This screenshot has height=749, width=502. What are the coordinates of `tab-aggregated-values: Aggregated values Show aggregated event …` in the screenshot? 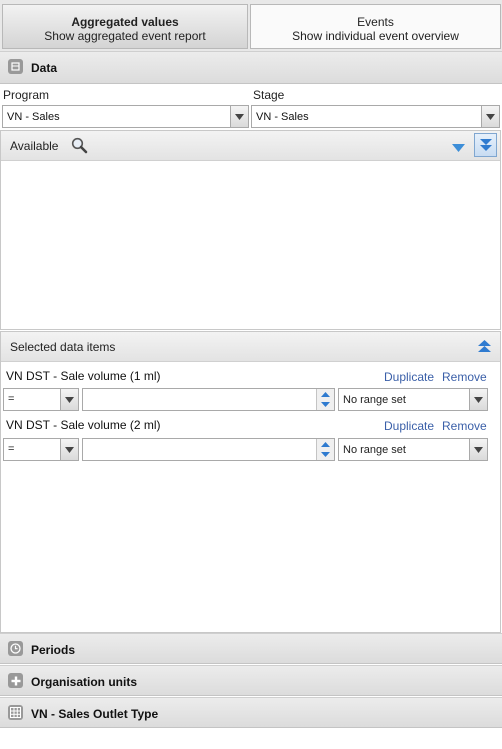 It's located at (125, 26).